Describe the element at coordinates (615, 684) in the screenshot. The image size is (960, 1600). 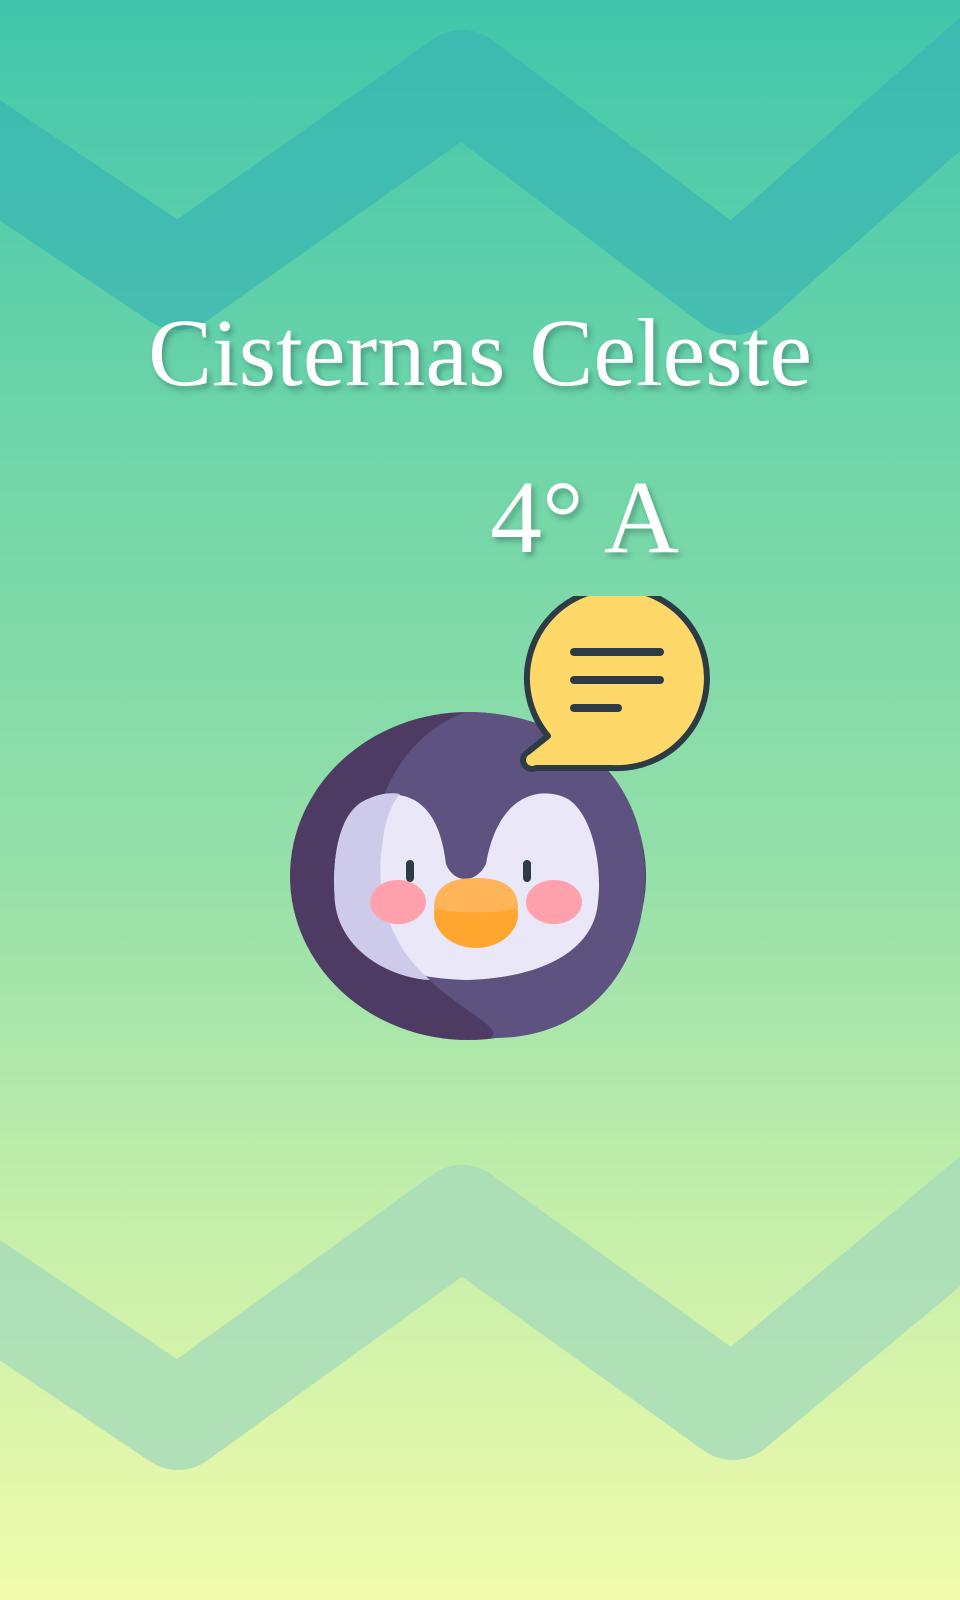
I see `chat-bubble-icon` at that location.